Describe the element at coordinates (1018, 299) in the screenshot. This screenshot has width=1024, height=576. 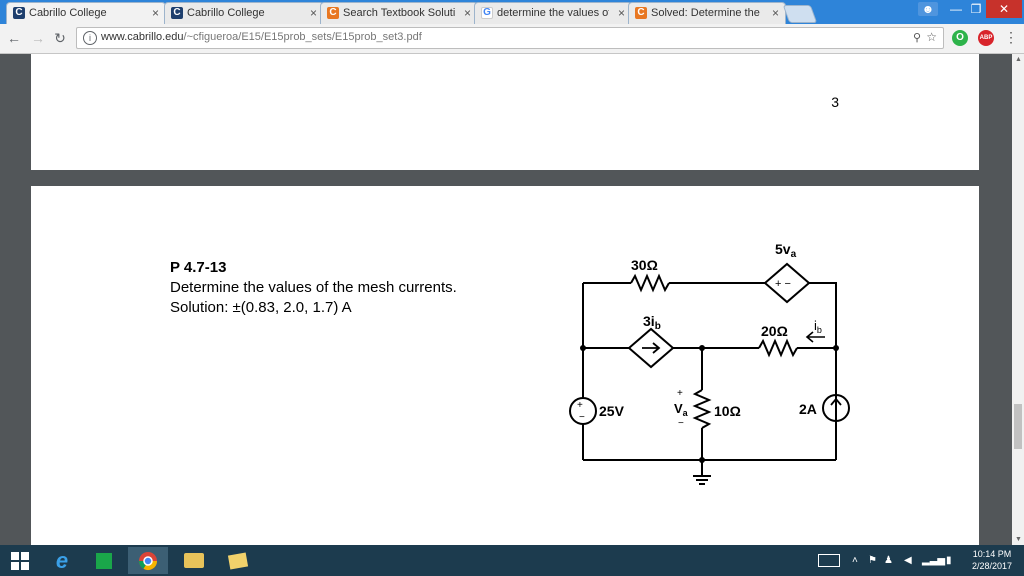
I see `vertical-scrollbar: ▲ ▼` at that location.